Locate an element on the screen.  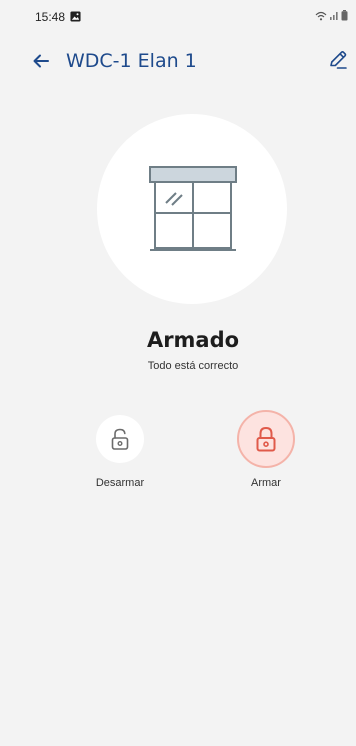
device-status-circle is located at coordinates (192, 209).